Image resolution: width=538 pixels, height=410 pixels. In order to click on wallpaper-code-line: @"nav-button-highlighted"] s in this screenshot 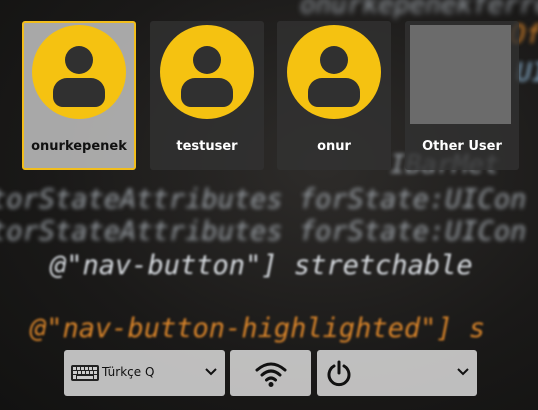, I will do `click(258, 328)`.